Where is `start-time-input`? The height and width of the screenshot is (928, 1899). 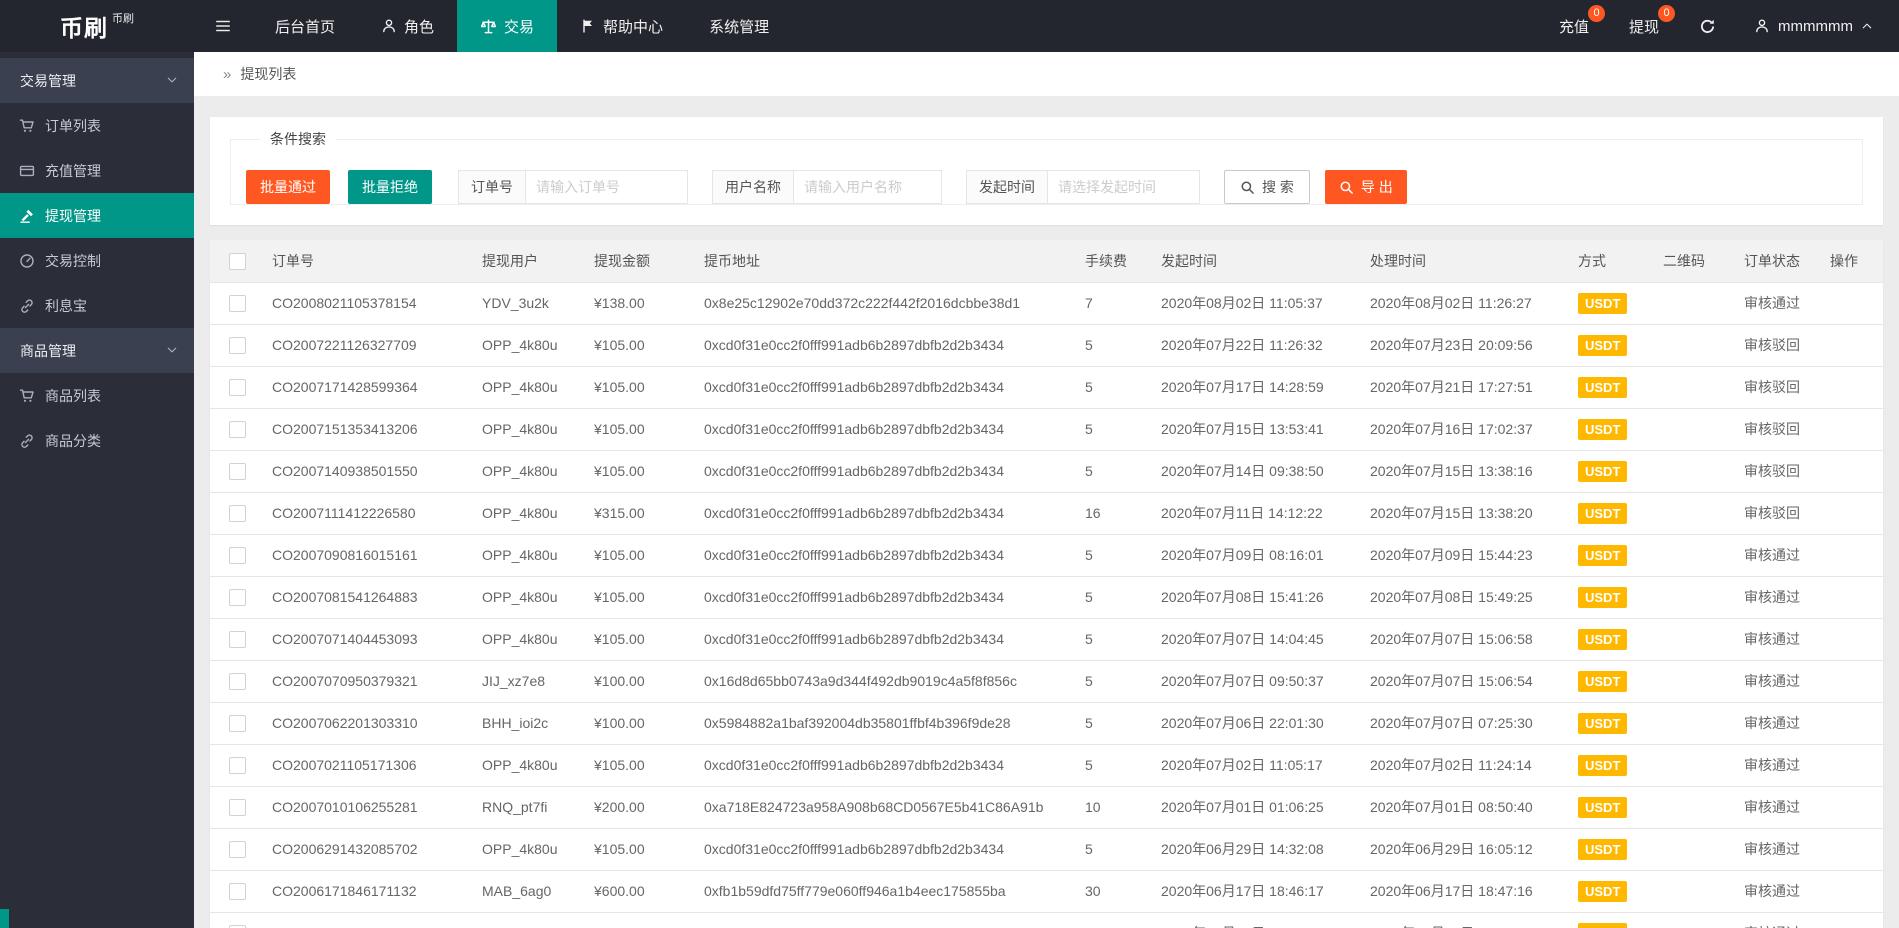 start-time-input is located at coordinates (1124, 187).